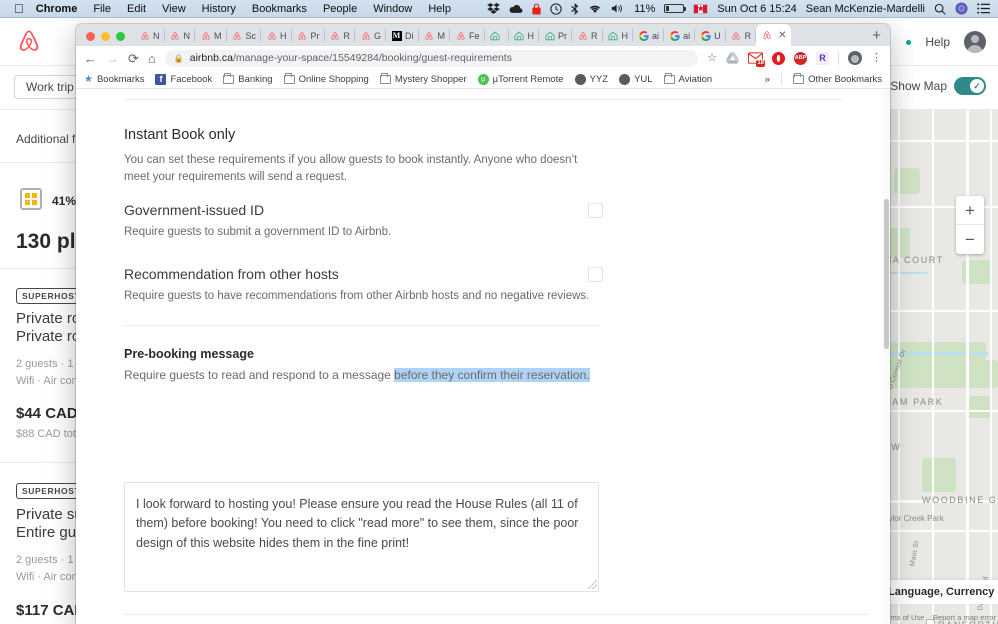  Describe the element at coordinates (120, 36) in the screenshot. I see `maximize-window-button` at that location.